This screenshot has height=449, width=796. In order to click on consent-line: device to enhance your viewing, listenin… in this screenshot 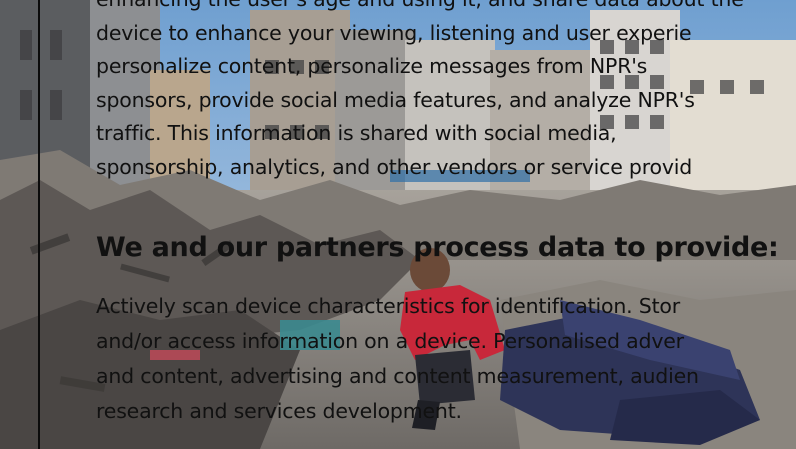, I will do `click(394, 32)`.